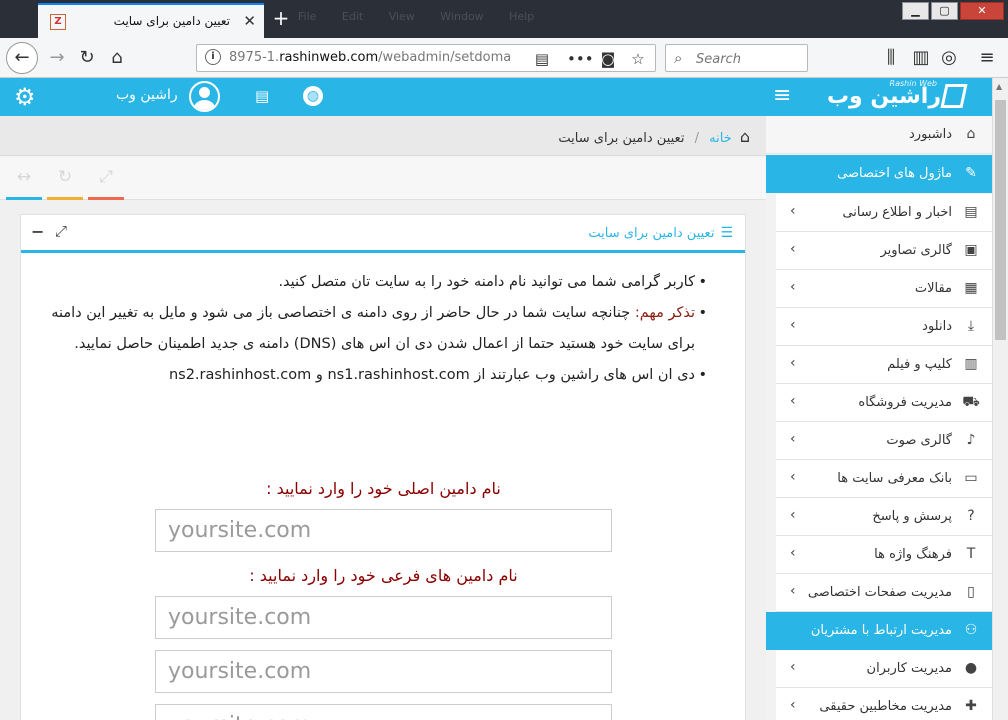  Describe the element at coordinates (664, 313) in the screenshot. I see `important-label: تذکر مهم:` at that location.